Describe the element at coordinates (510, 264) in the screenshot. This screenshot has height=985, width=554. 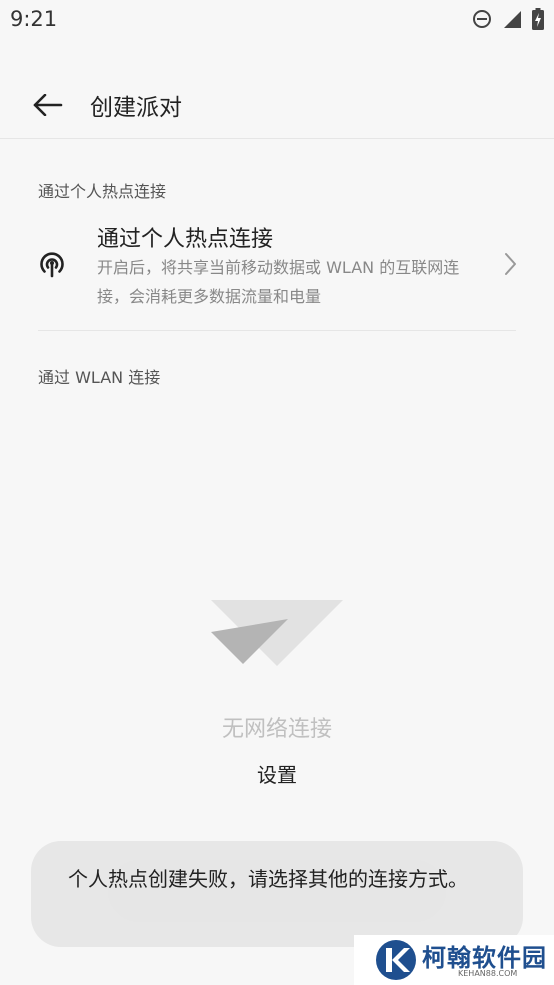
I see `chevron-right-icon` at that location.